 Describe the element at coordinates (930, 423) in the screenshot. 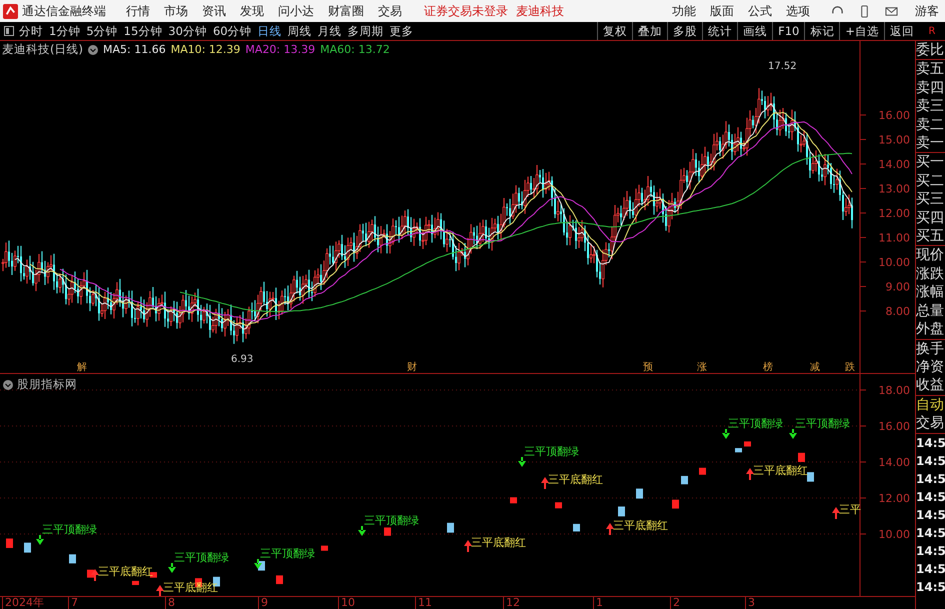

I see `trade-label: 交易` at that location.